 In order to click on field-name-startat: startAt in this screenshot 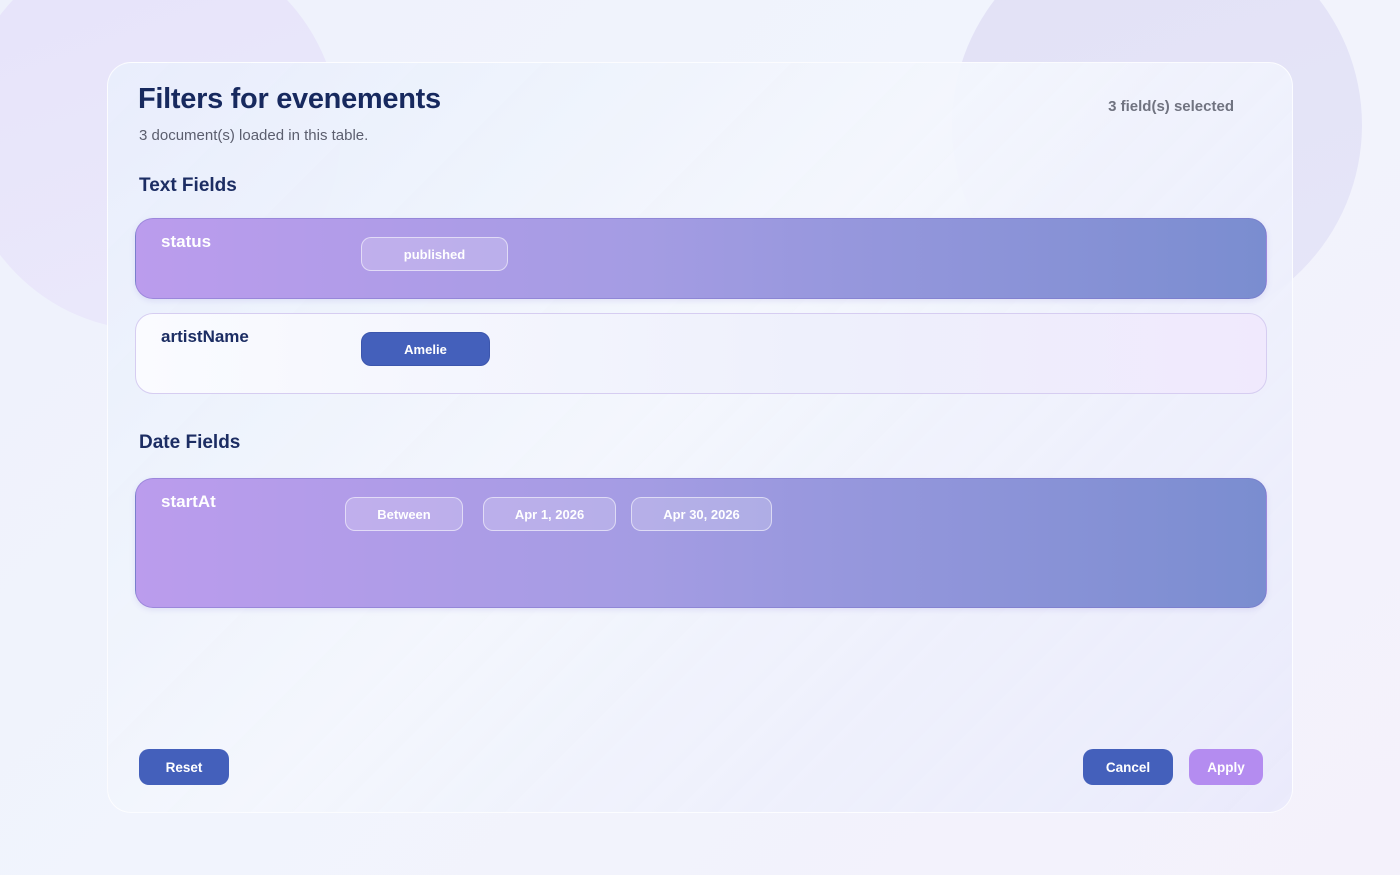, I will do `click(188, 501)`.